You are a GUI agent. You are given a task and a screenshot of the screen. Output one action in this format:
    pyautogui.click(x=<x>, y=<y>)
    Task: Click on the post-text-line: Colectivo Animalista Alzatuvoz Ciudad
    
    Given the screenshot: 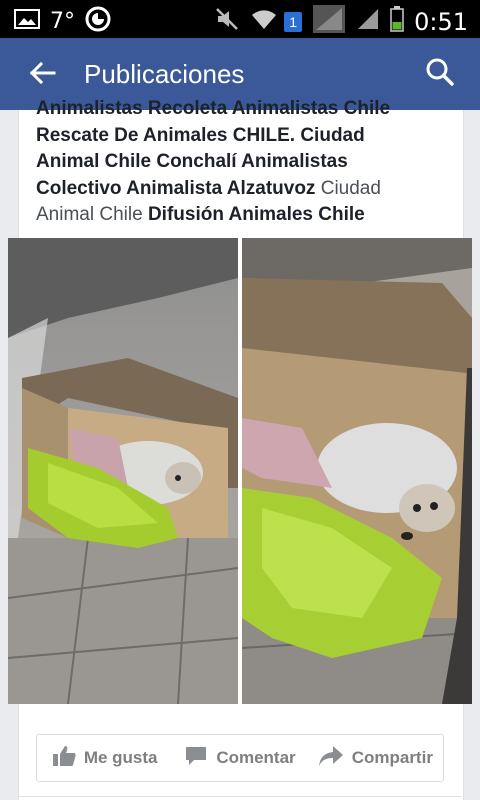 What is the action you would take?
    pyautogui.click(x=236, y=189)
    